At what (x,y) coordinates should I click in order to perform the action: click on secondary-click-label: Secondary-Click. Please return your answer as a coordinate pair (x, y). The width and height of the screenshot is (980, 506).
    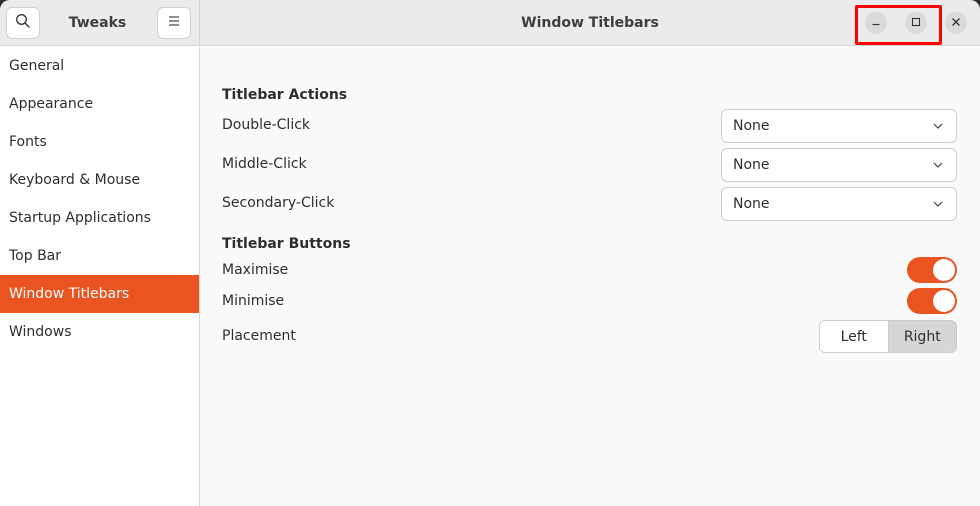
    Looking at the image, I should click on (278, 203).